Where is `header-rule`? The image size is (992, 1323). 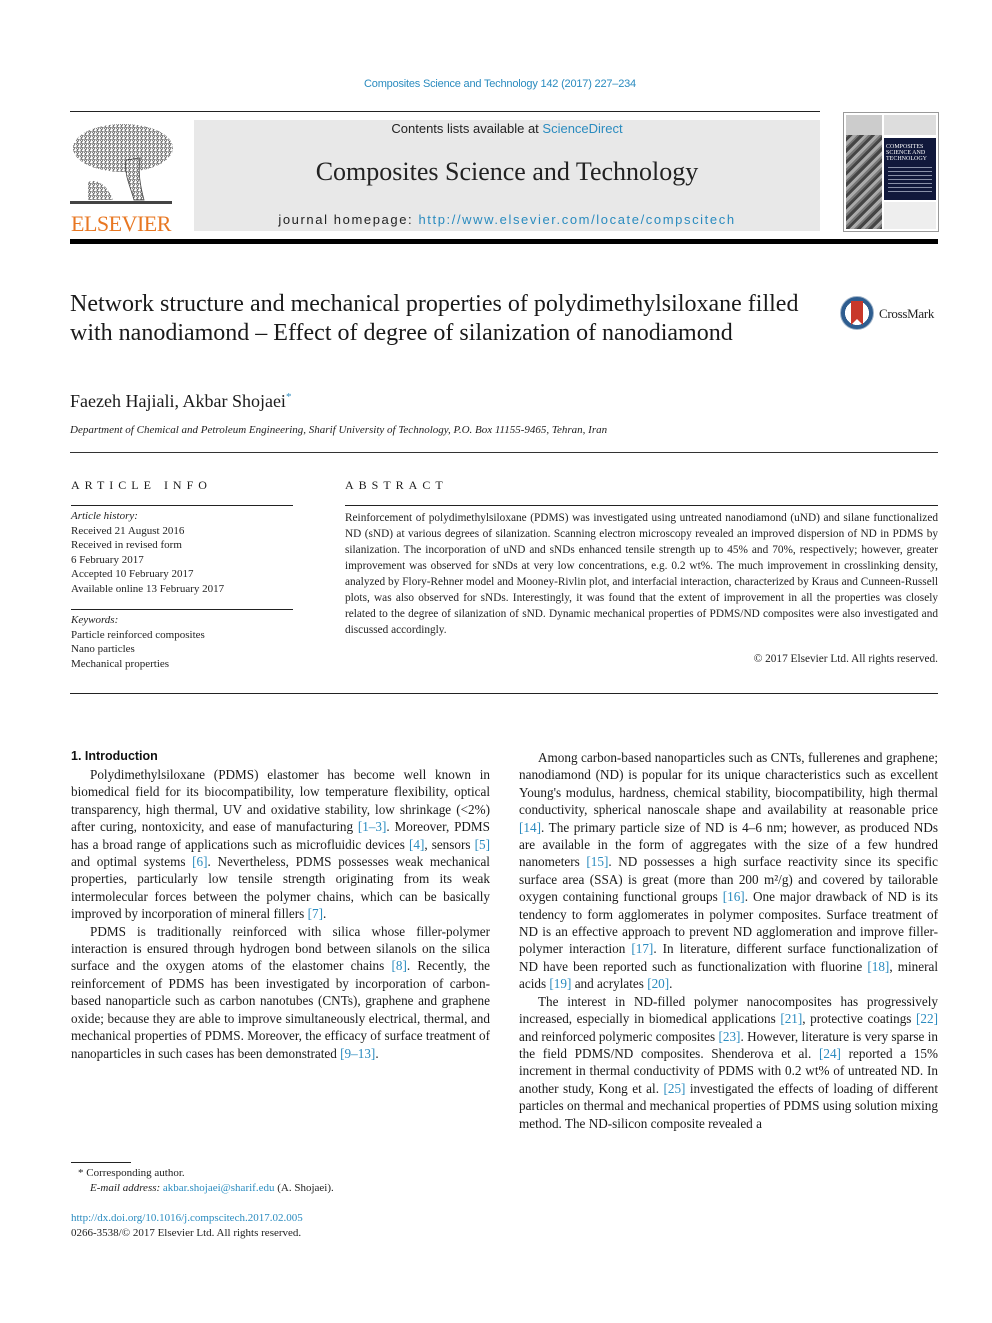 header-rule is located at coordinates (445, 111).